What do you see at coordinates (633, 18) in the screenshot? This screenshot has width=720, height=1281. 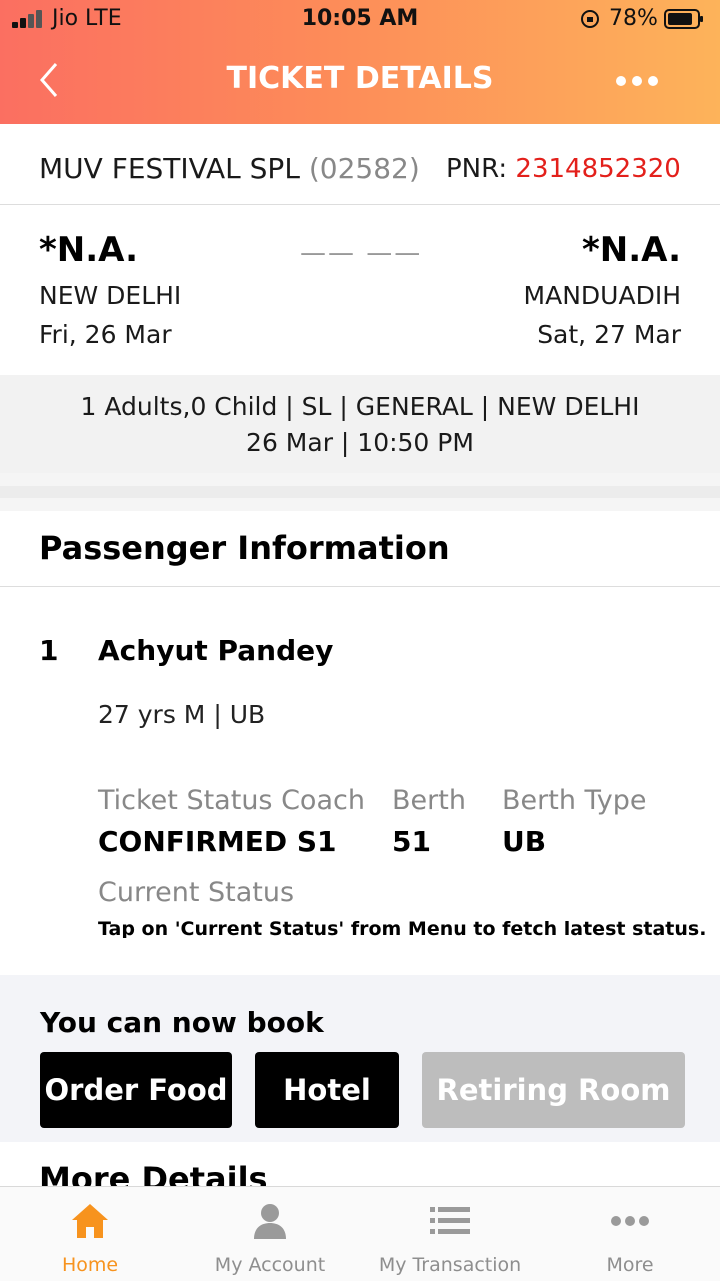 I see `battery-percent: 78%` at bounding box center [633, 18].